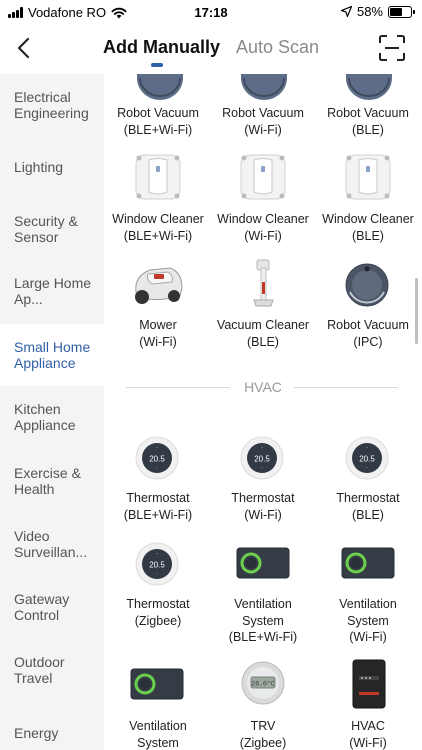  What do you see at coordinates (45, 417) in the screenshot?
I see `sidebar-item-label: Kitchen Appliance` at bounding box center [45, 417].